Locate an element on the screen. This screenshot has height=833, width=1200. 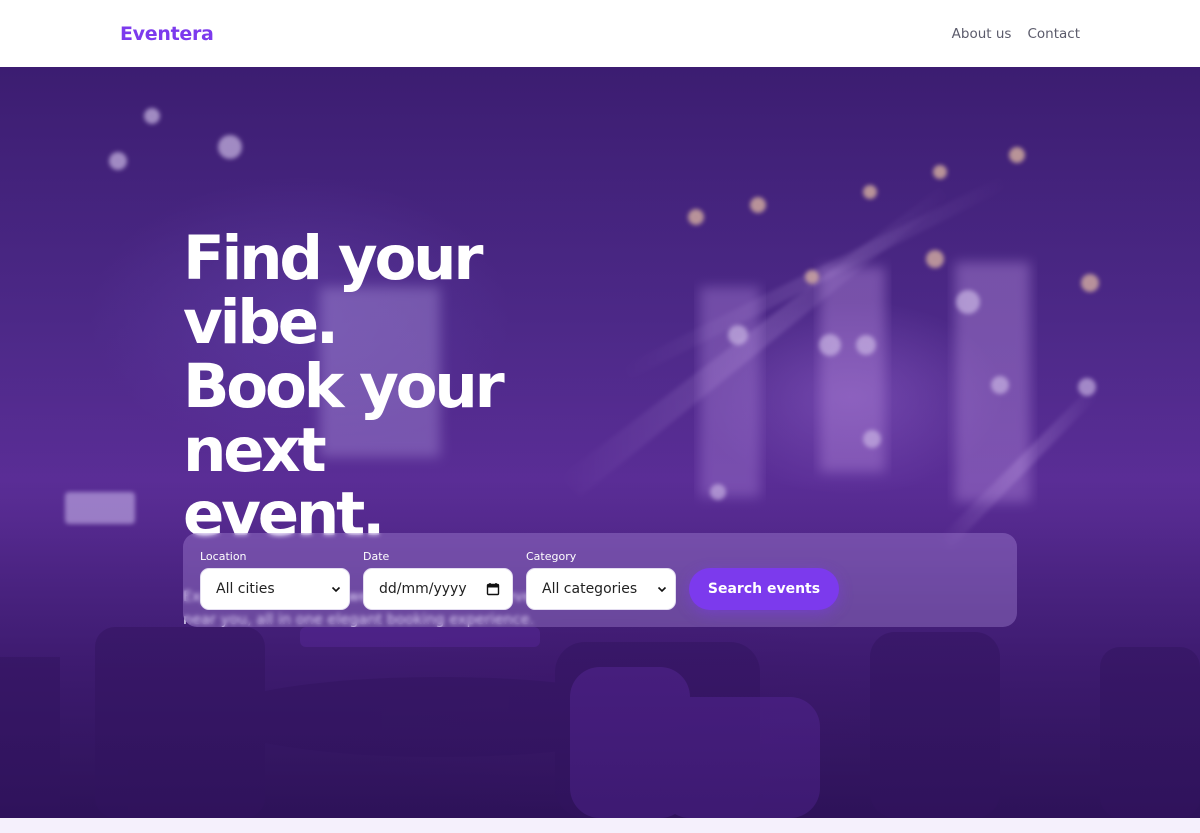
date-input-value: dd/mm/yyyy is located at coordinates (423, 589).